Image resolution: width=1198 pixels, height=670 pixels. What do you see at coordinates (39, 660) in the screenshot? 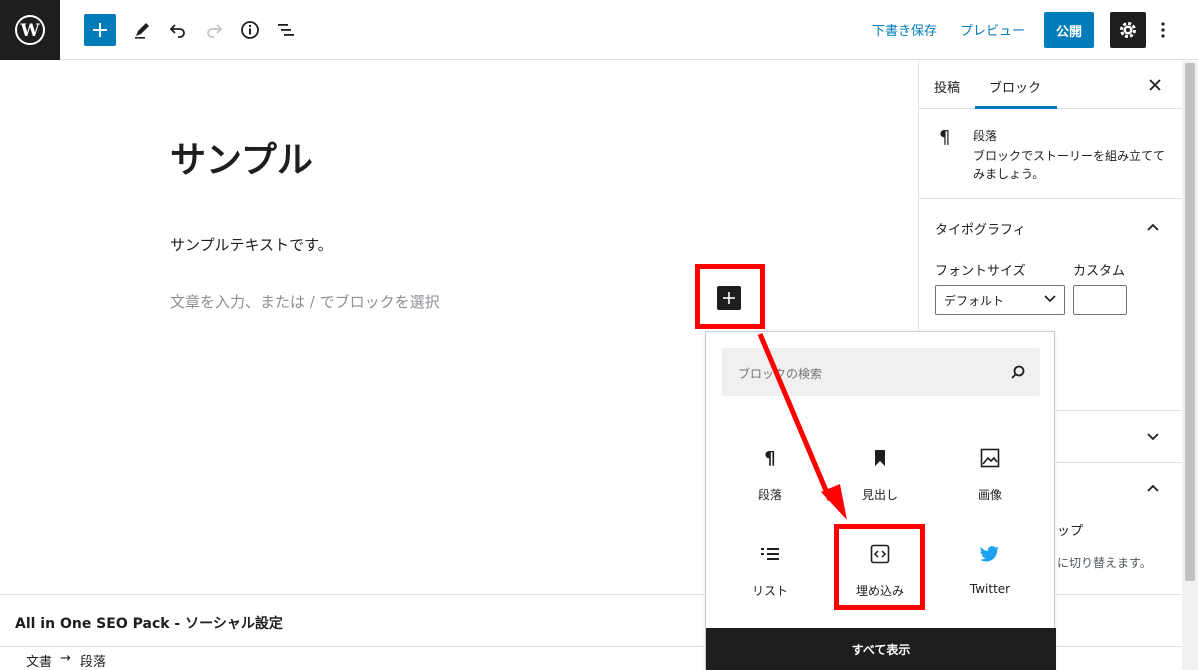
I see `breadcrumb-document: 文書` at bounding box center [39, 660].